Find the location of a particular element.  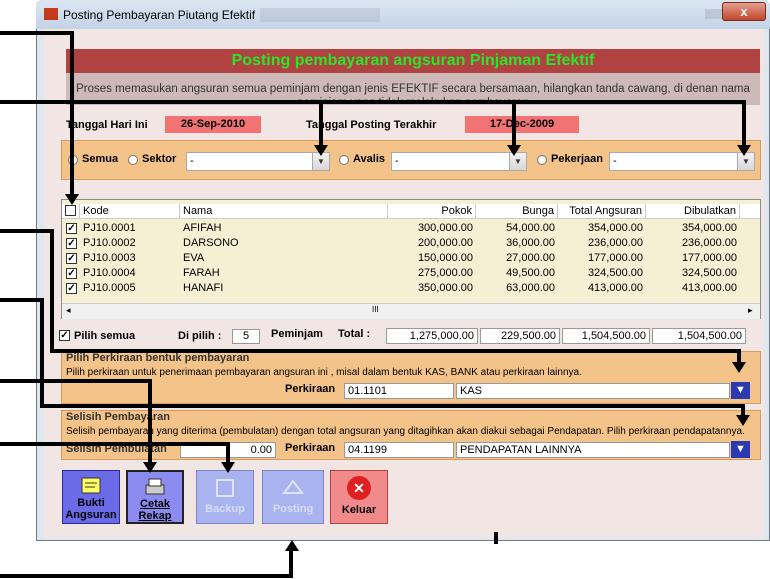

perkiraan-section-title: Pilih Perkiraan bentuk pembayaran is located at coordinates (158, 358).